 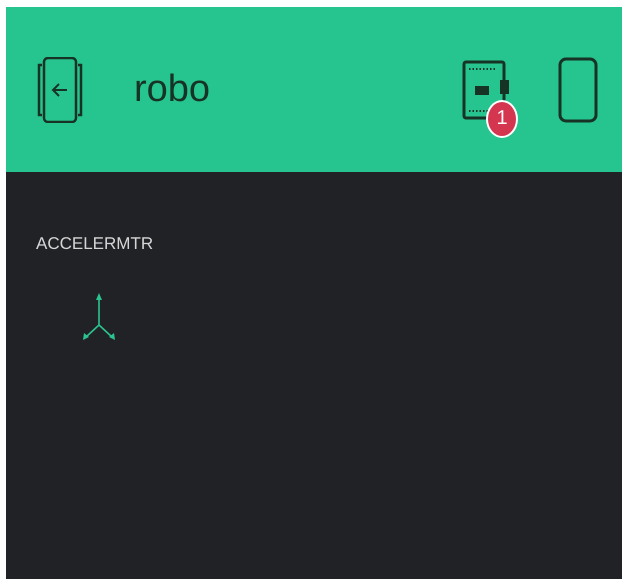 I want to click on project-title: robo, so click(x=172, y=89).